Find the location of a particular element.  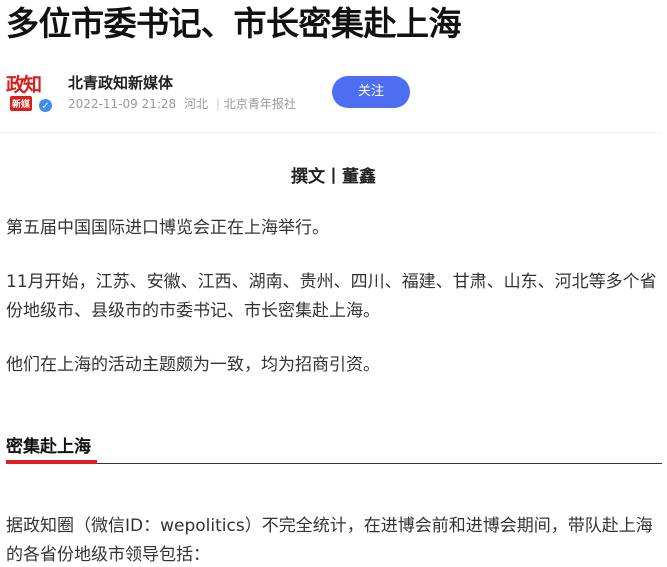

article-byline: 撰文丨董鑫 is located at coordinates (333, 177).